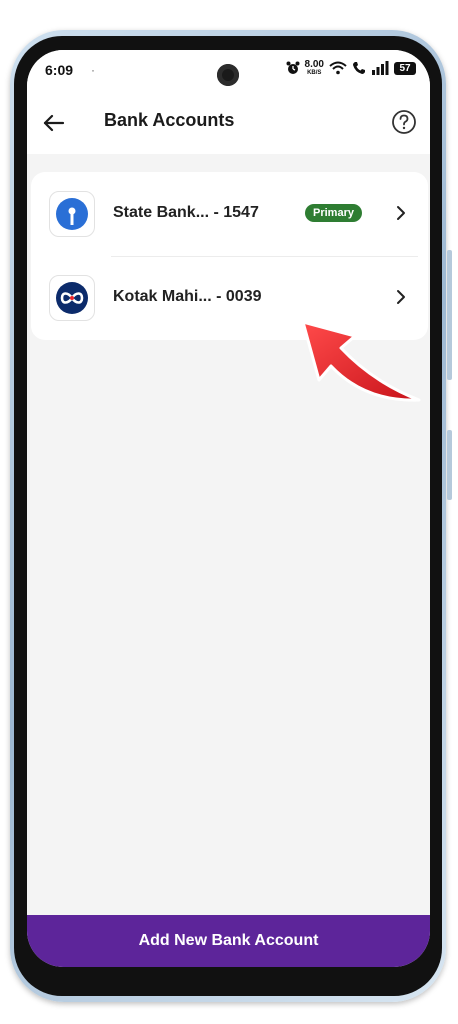  I want to click on bank-account-row-sbi: State Bank... - 1547 Primary, so click(229, 214).